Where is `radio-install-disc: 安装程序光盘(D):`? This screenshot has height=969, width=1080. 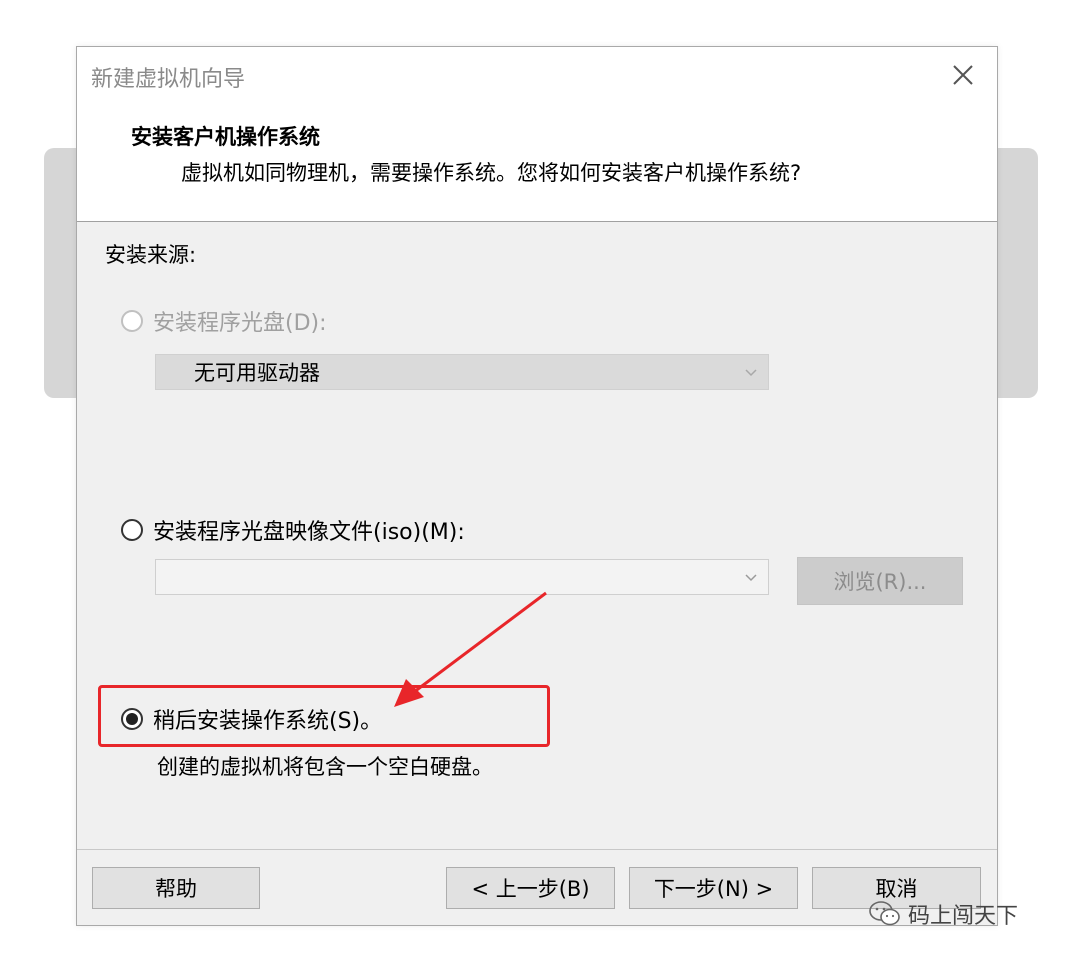 radio-install-disc: 安装程序光盘(D): is located at coordinates (224, 321).